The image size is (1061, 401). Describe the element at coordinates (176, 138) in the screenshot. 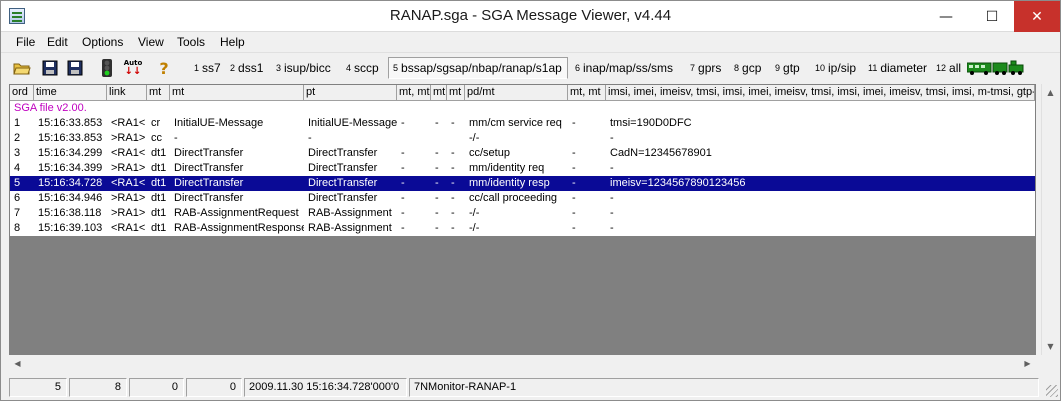

I see `cell-mt2: -` at that location.